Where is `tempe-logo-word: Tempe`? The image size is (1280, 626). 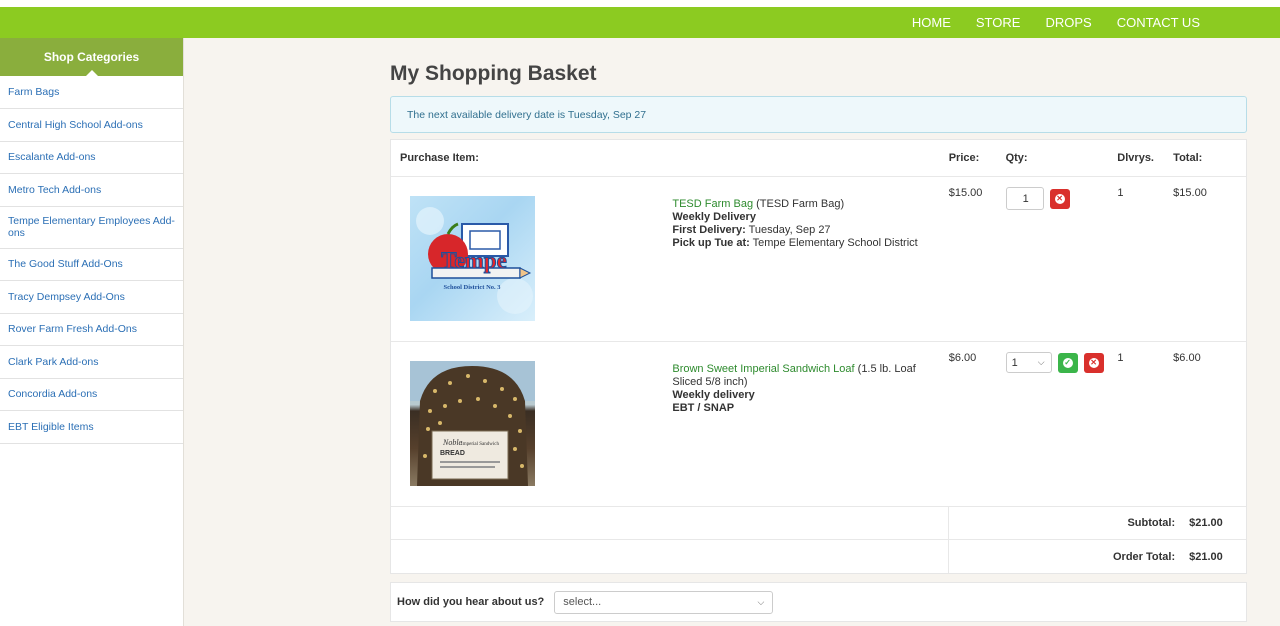 tempe-logo-word: Tempe is located at coordinates (474, 260).